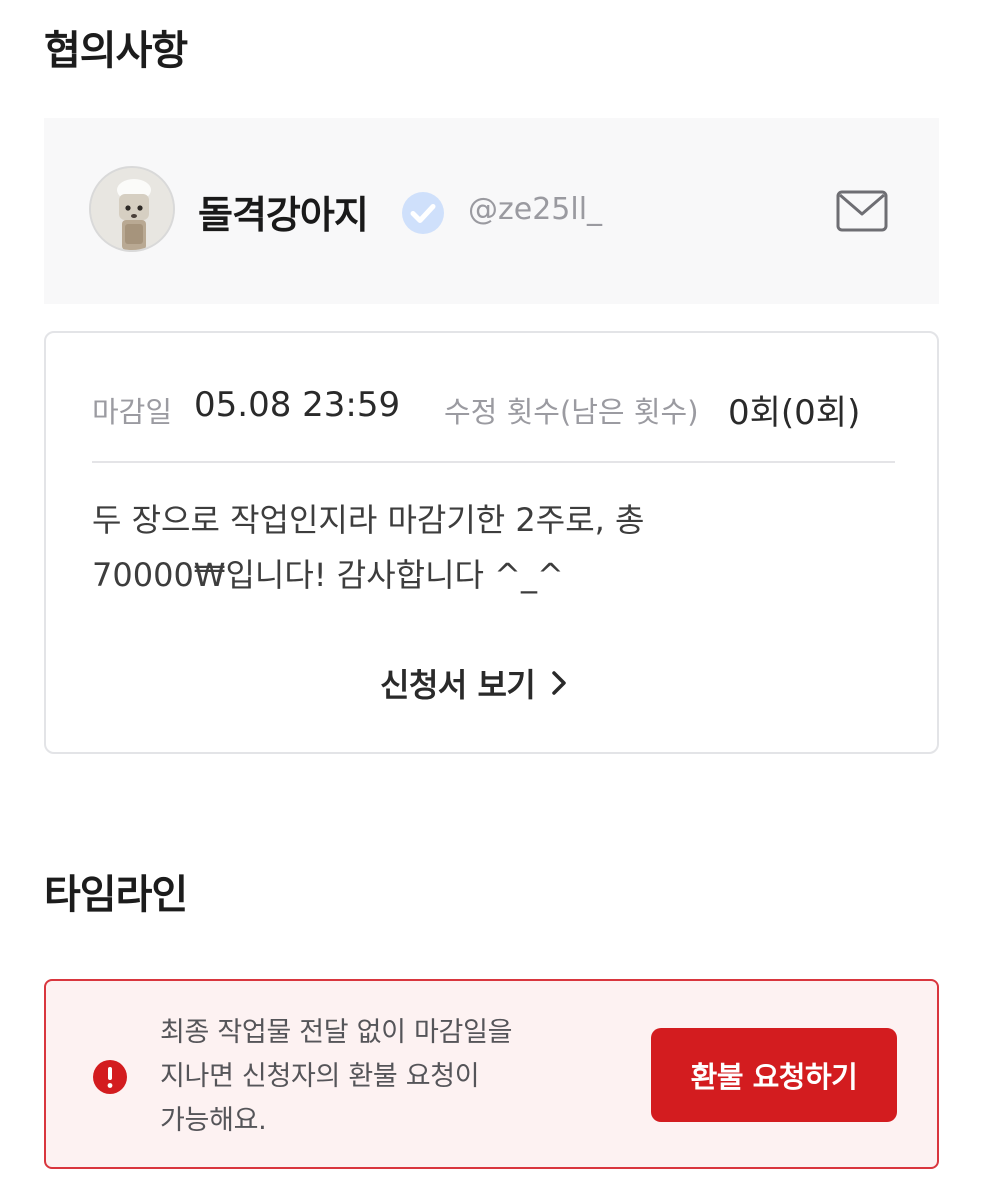 This screenshot has width=983, height=1200. Describe the element at coordinates (116, 51) in the screenshot. I see `section-title-agreement: 협의사항` at that location.